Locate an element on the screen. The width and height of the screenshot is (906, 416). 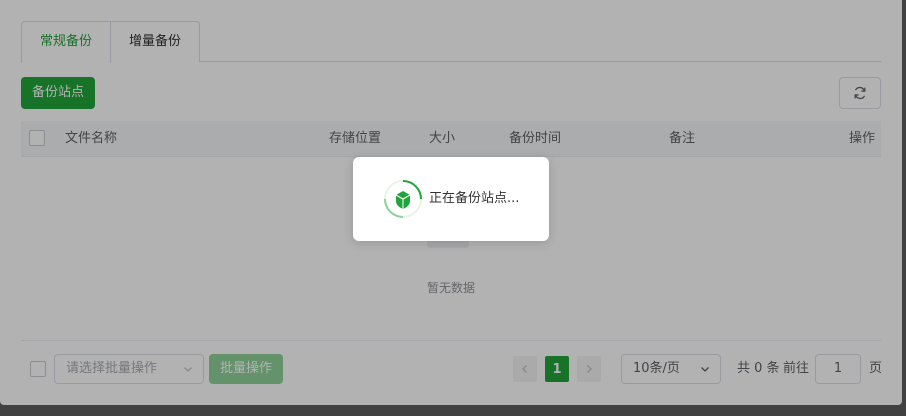
shield-icon is located at coordinates (403, 199).